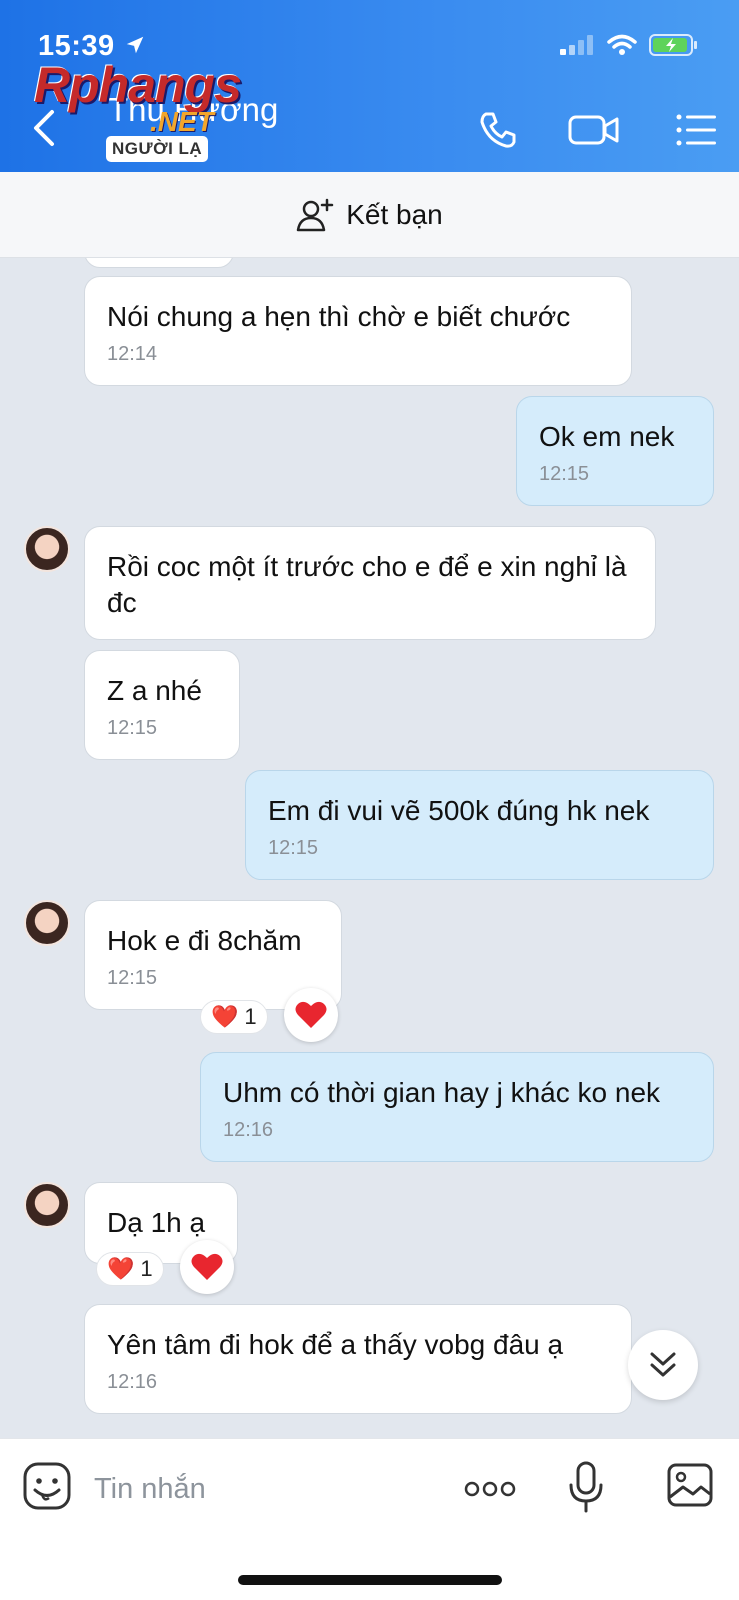  What do you see at coordinates (154, 690) in the screenshot?
I see `message-text: Z a nhé` at bounding box center [154, 690].